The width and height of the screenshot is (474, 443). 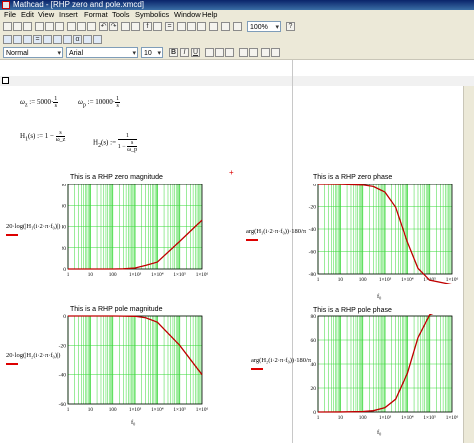 I want to click on plot-2-ylabel-text: arg(H₁(i·2·π·f₀))·180/π, so click(x=276, y=231).